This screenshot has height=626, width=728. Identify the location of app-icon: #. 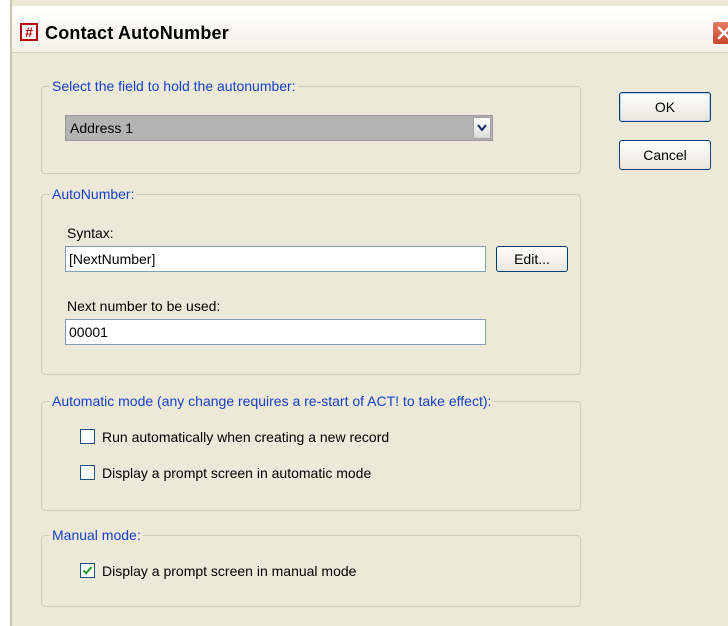
(29, 32).